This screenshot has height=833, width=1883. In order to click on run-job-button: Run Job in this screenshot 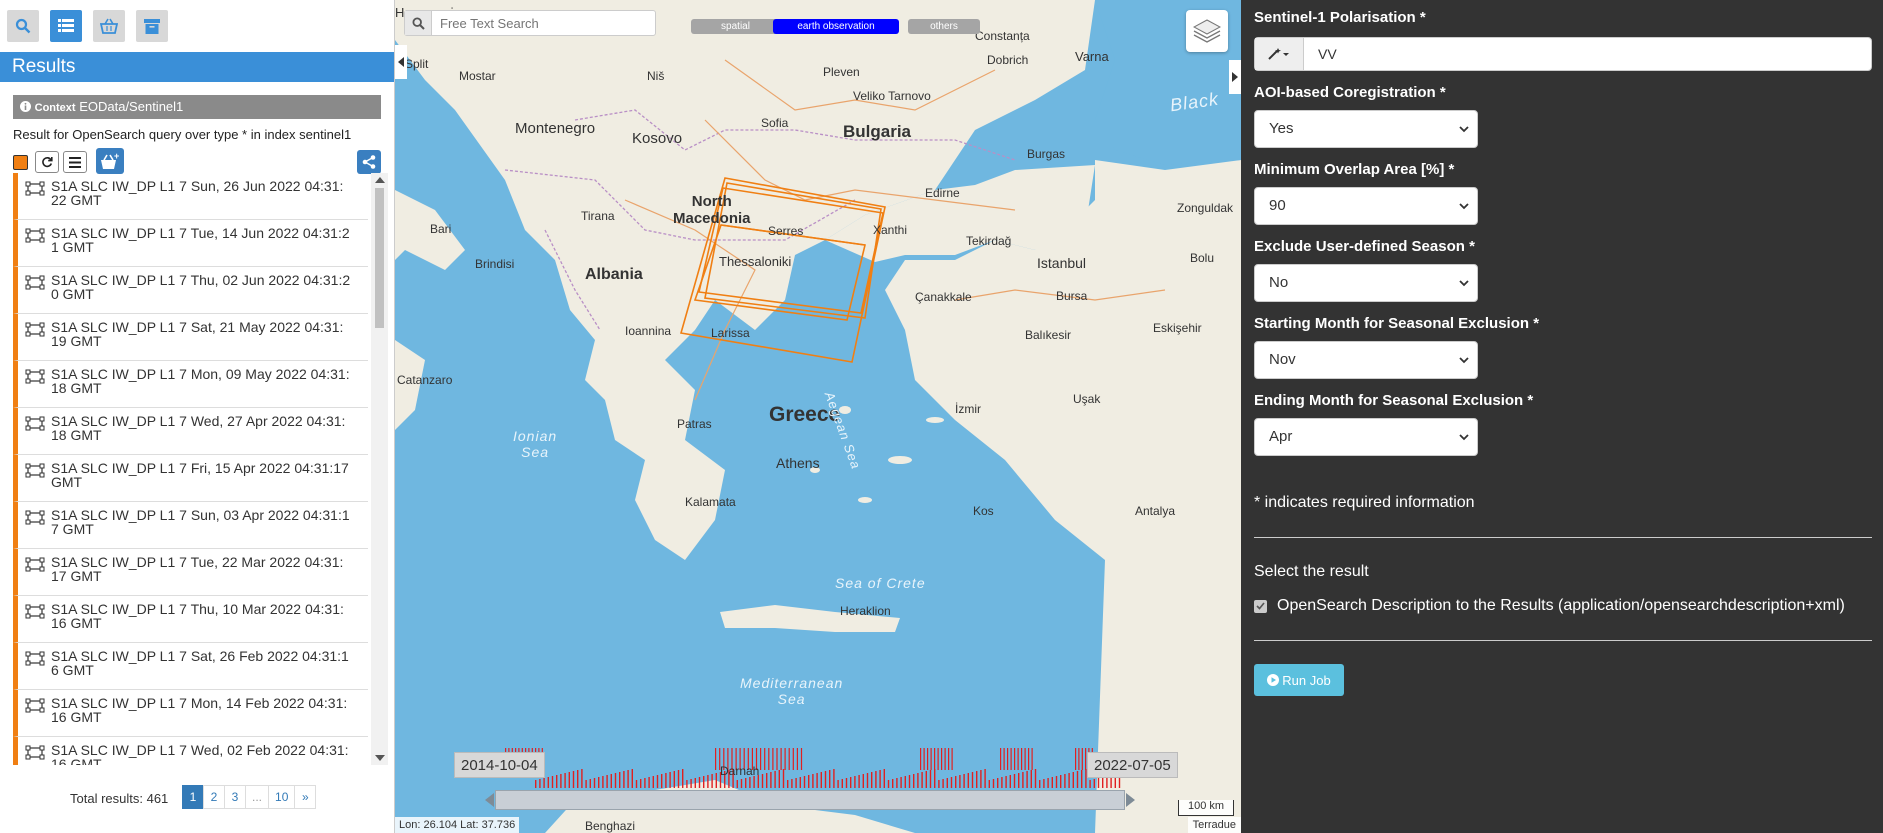, I will do `click(1299, 680)`.